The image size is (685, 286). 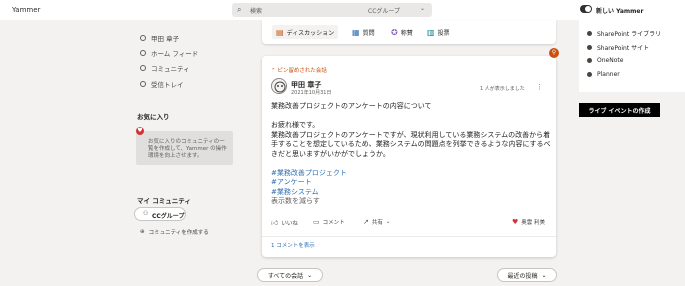 I want to click on search-scope: CCグループ, so click(x=384, y=10).